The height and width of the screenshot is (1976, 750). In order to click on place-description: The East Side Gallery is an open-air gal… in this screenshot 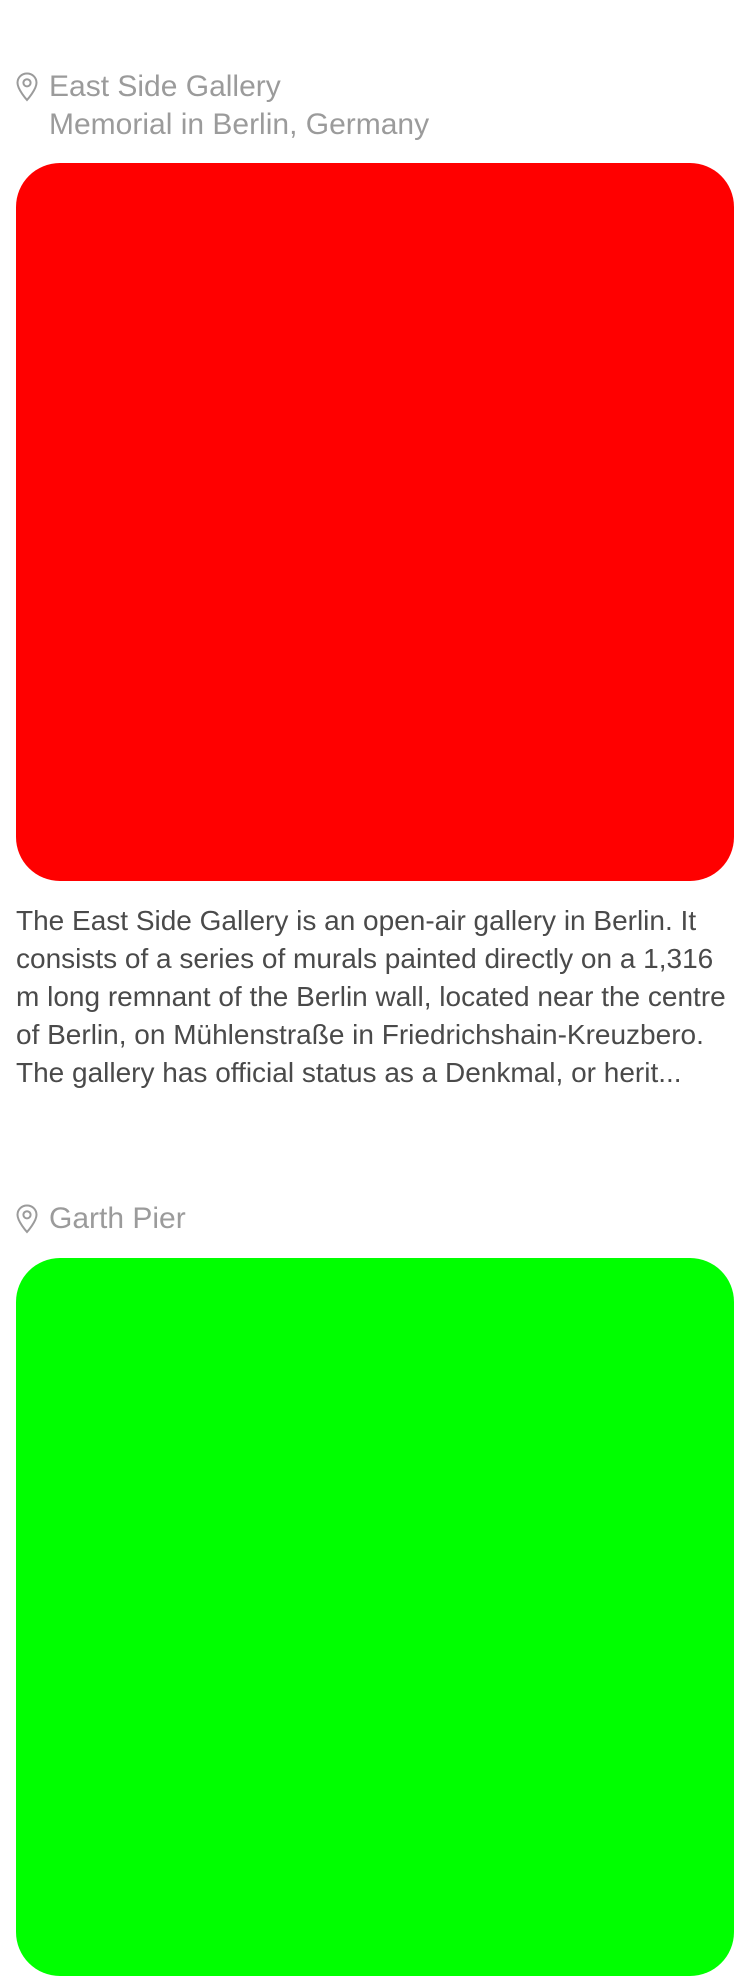, I will do `click(371, 996)`.